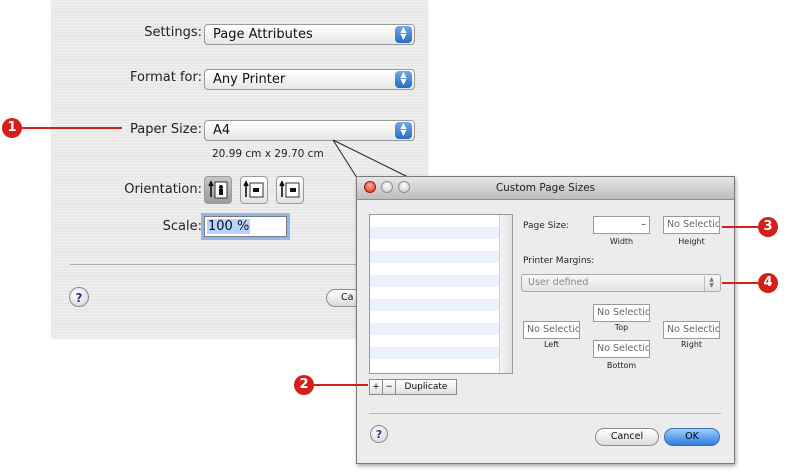 The width and height of the screenshot is (787, 473). I want to click on margin-right-field: No Selectic, so click(691, 330).